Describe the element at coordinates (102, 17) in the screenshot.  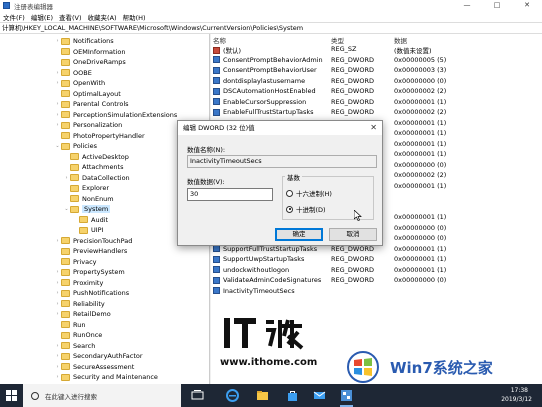
I see `menu-favorites: 收藏夹(A)` at that location.